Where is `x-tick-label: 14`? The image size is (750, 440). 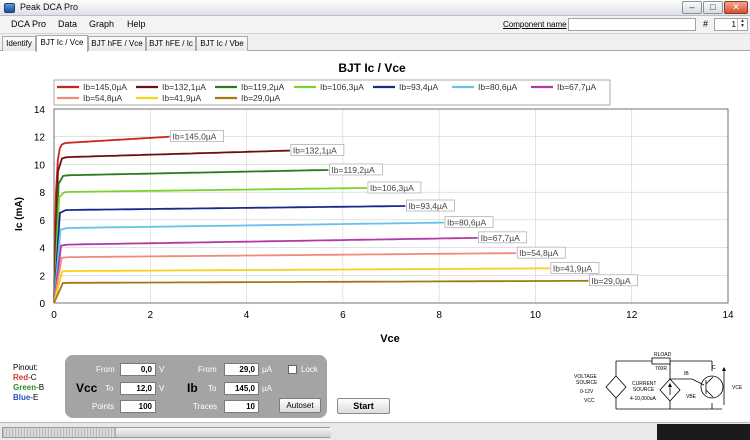
x-tick-label: 14 is located at coordinates (728, 315).